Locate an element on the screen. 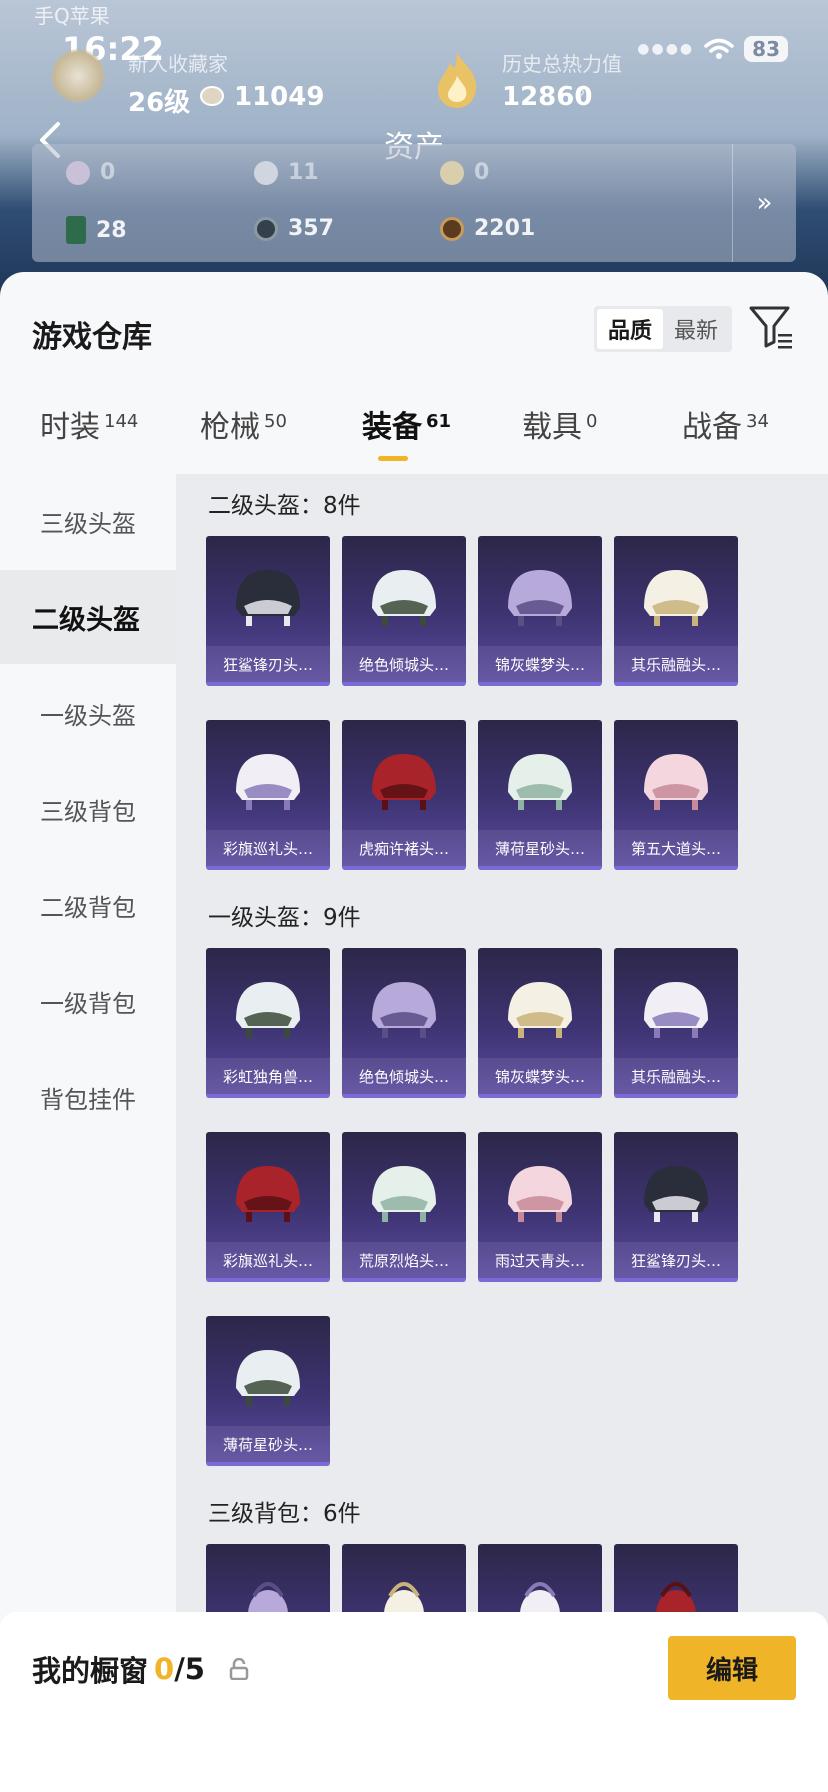 Image resolution: width=828 pixels, height=1792 pixels. gold-coin-icon is located at coordinates (452, 172).